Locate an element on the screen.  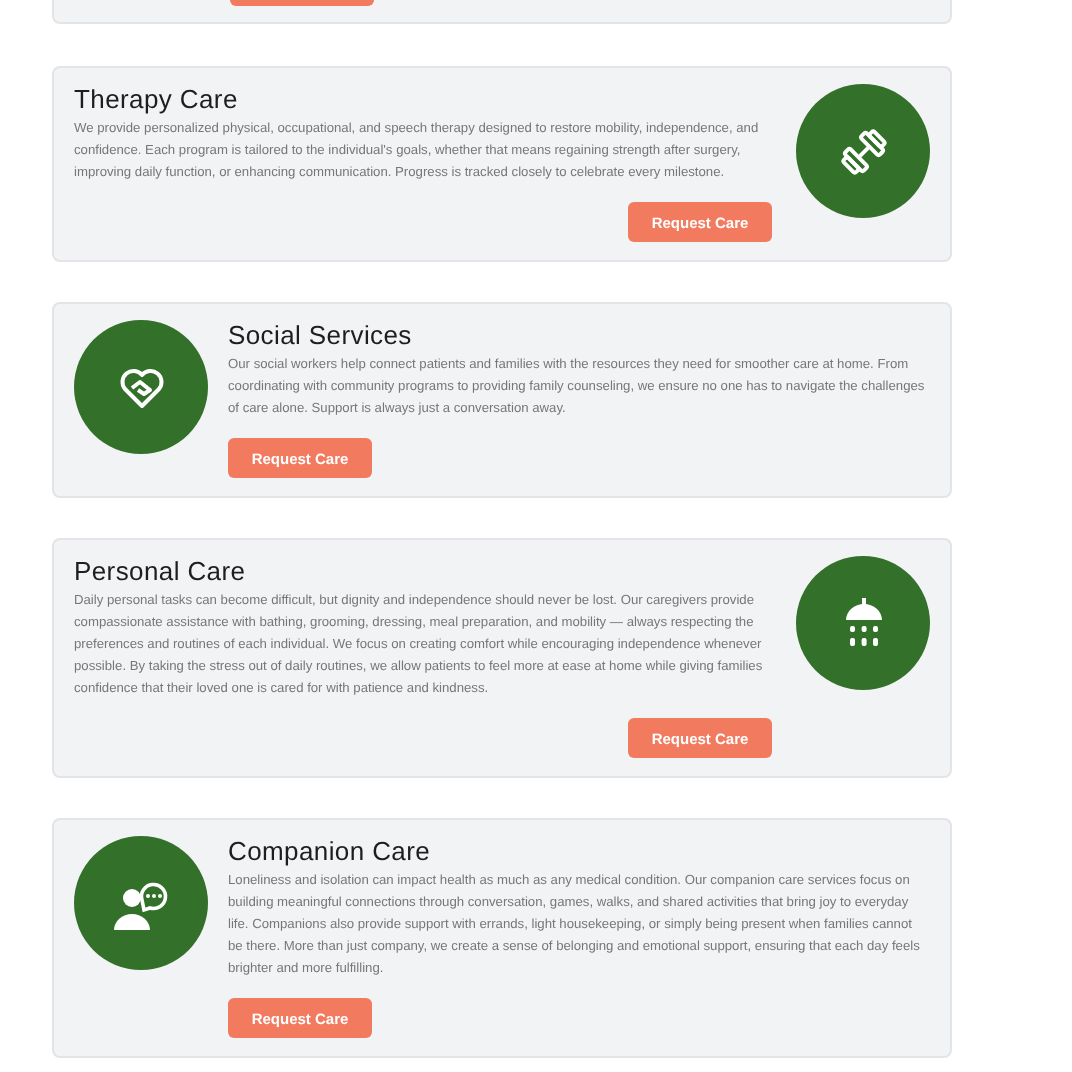
card-title: Social Services is located at coordinates (321, 336).